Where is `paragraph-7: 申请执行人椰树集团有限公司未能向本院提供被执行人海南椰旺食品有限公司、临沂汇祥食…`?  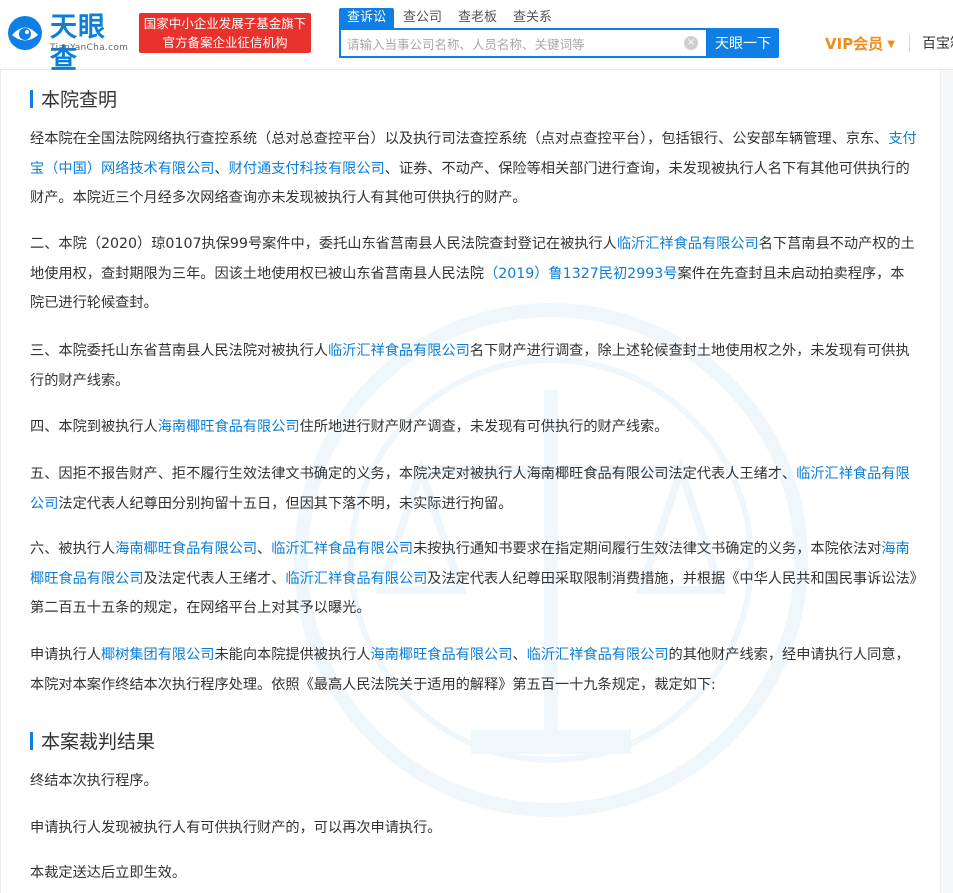
paragraph-7: 申请执行人椰树集团有限公司未能向本院提供被执行人海南椰旺食品有限公司、临沂汇祥食… is located at coordinates (470, 670).